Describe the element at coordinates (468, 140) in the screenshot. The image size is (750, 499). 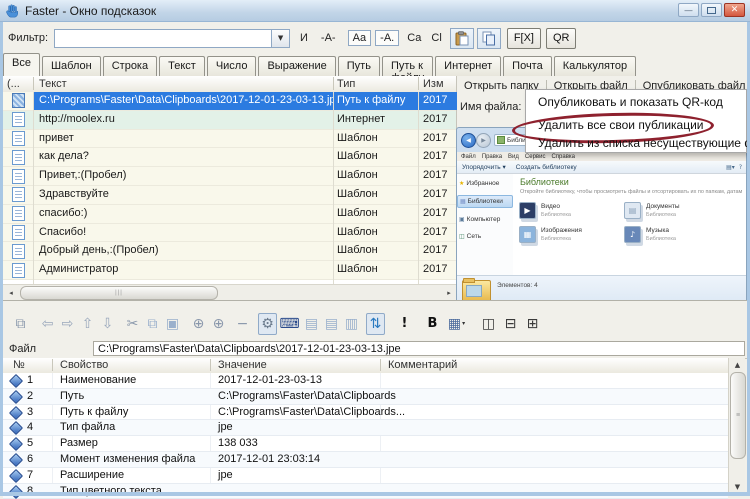
I see `back-button: ◀` at that location.